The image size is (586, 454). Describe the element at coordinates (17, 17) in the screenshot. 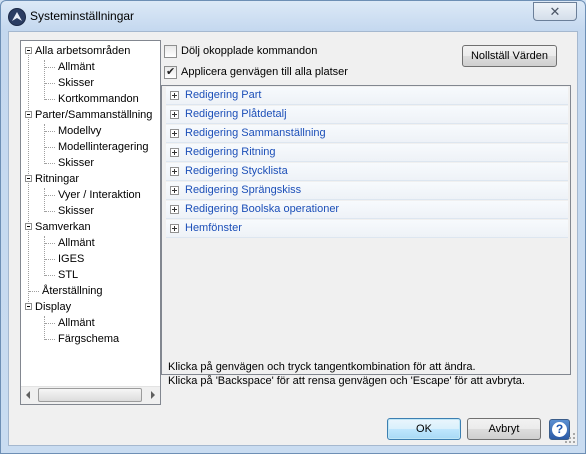

I see `app-logo-icon` at that location.